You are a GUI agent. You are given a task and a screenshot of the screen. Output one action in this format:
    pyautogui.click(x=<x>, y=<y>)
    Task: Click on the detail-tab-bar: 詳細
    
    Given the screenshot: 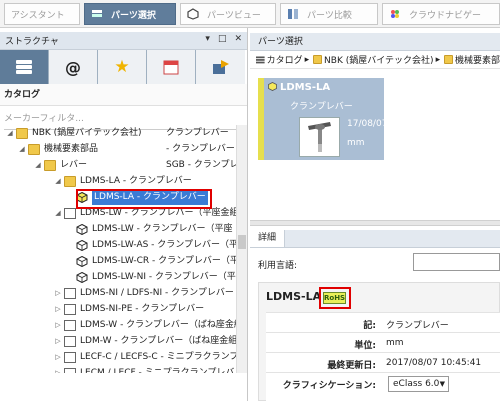 What is the action you would take?
    pyautogui.click(x=375, y=239)
    